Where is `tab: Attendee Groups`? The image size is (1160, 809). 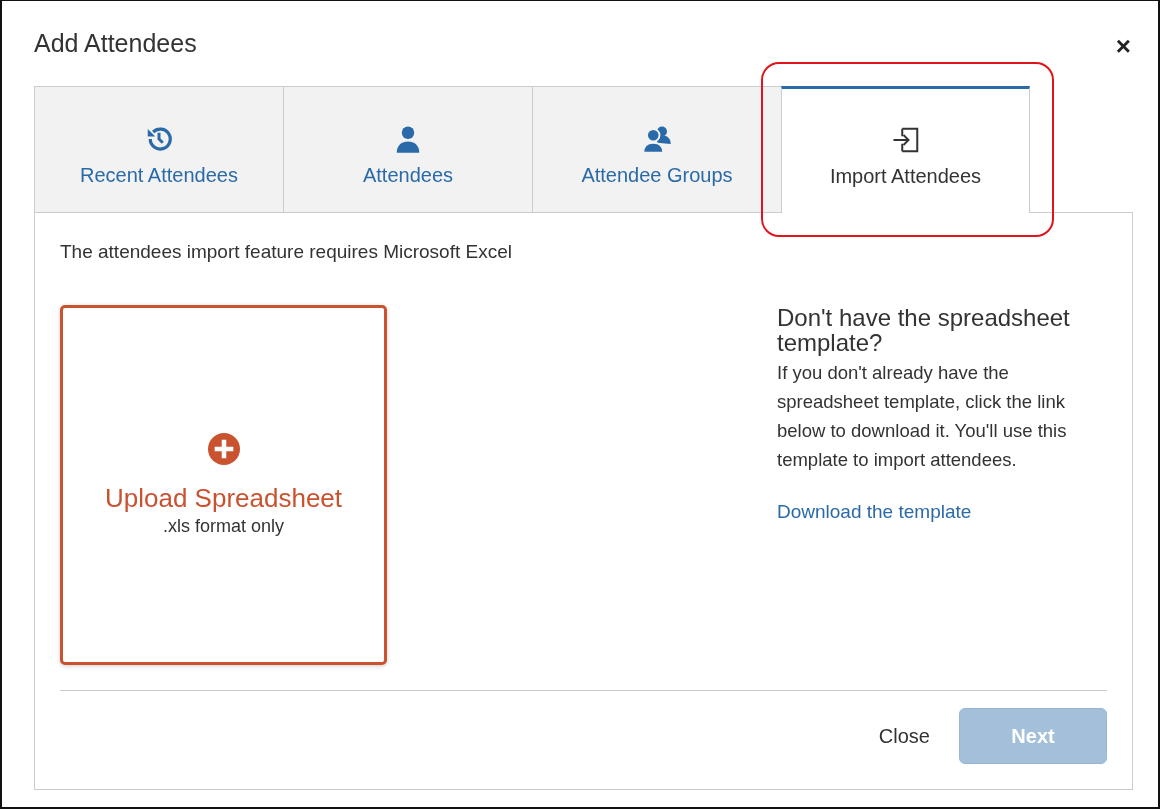 tab: Attendee Groups is located at coordinates (656, 149).